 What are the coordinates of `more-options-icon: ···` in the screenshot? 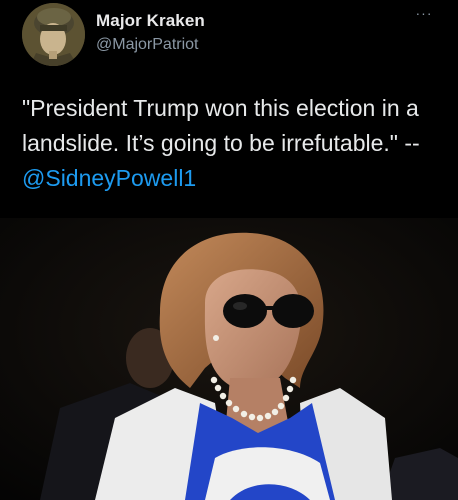 It's located at (424, 15).